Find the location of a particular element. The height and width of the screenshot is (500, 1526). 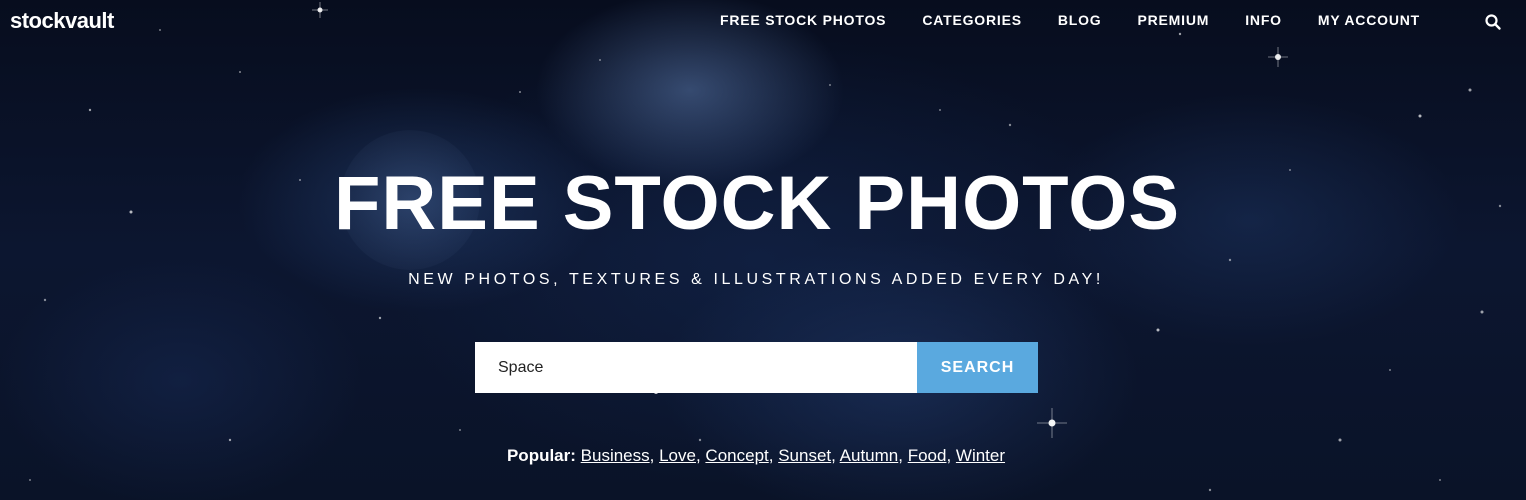

search-button: SEARCH is located at coordinates (977, 367).